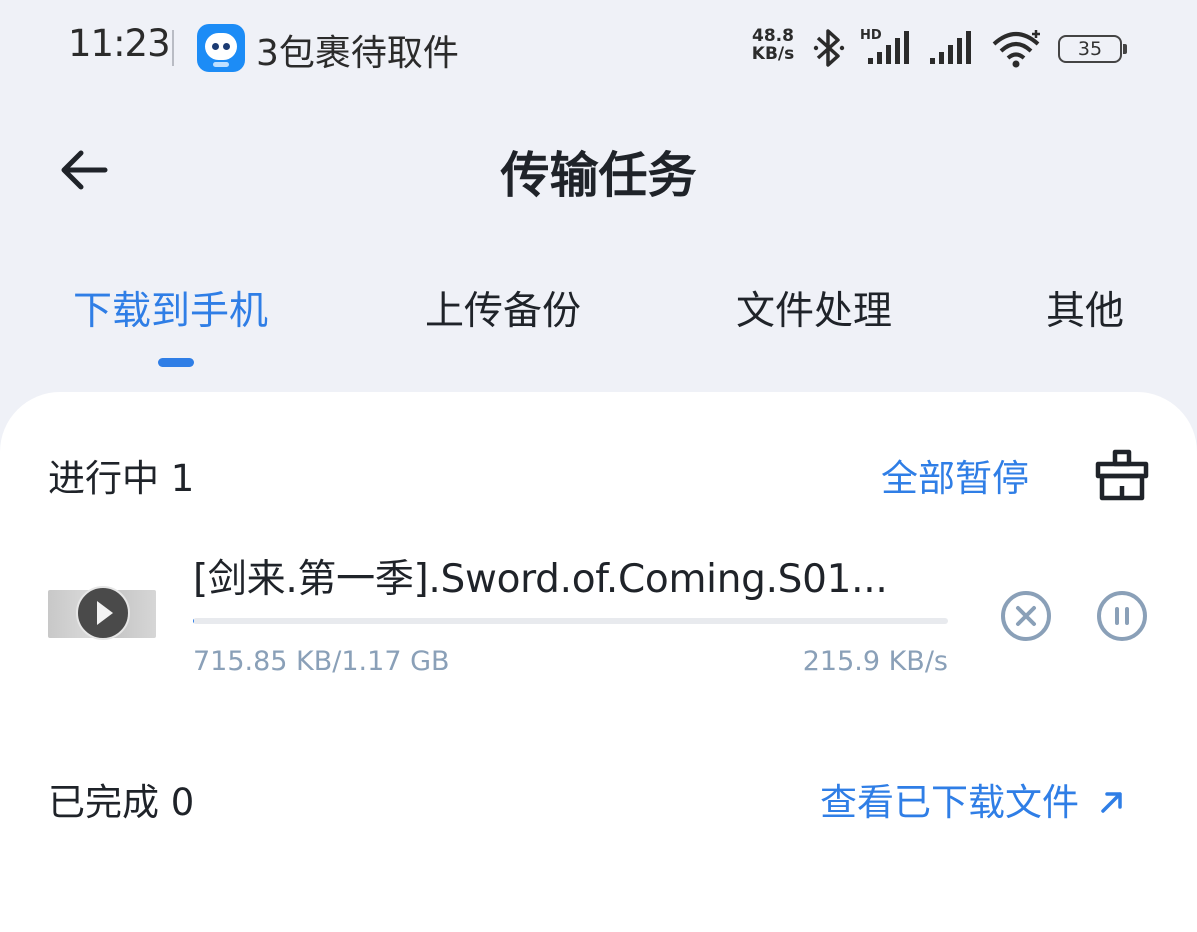 The height and width of the screenshot is (932, 1197). I want to click on status-bar: 11:23 3包裹待取件 48.8 KB/s HD 35, so click(598, 48).